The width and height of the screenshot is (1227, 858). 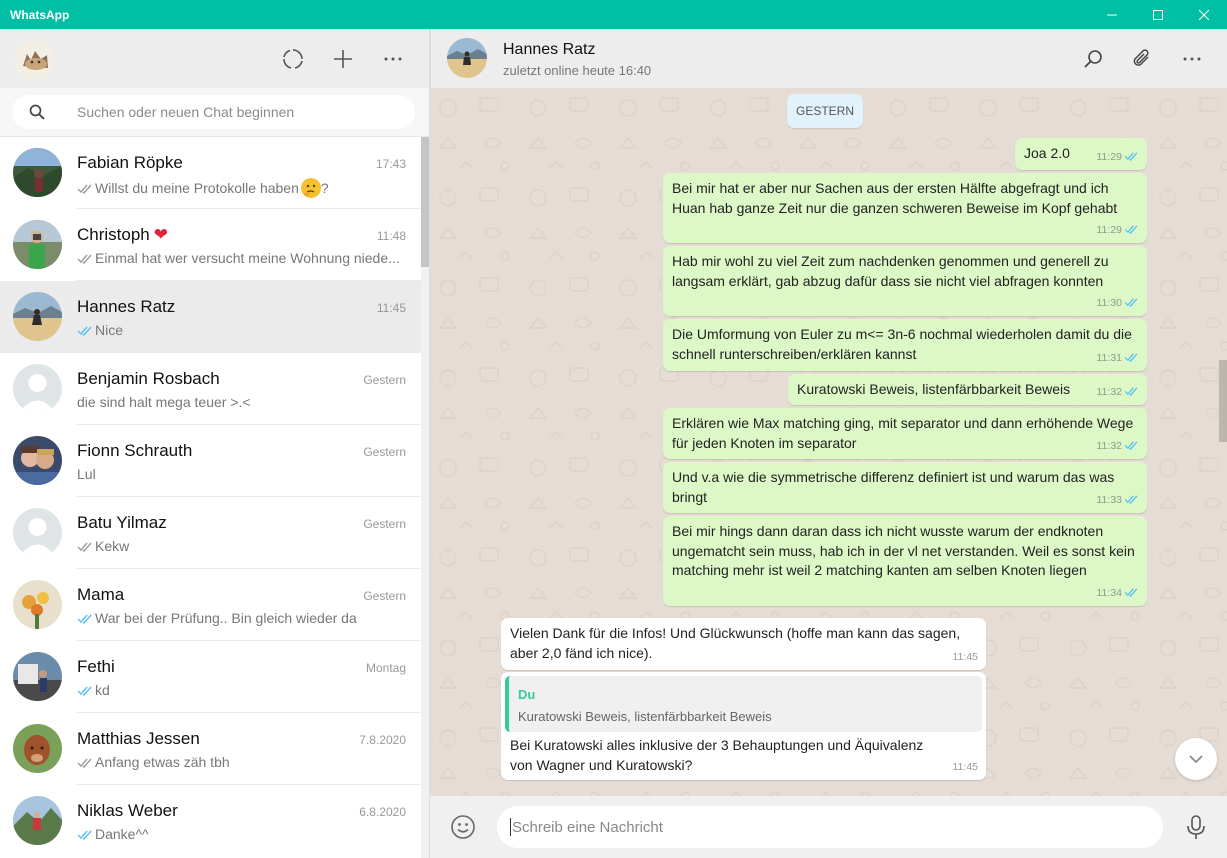 I want to click on close-icon, so click(x=1204, y=14).